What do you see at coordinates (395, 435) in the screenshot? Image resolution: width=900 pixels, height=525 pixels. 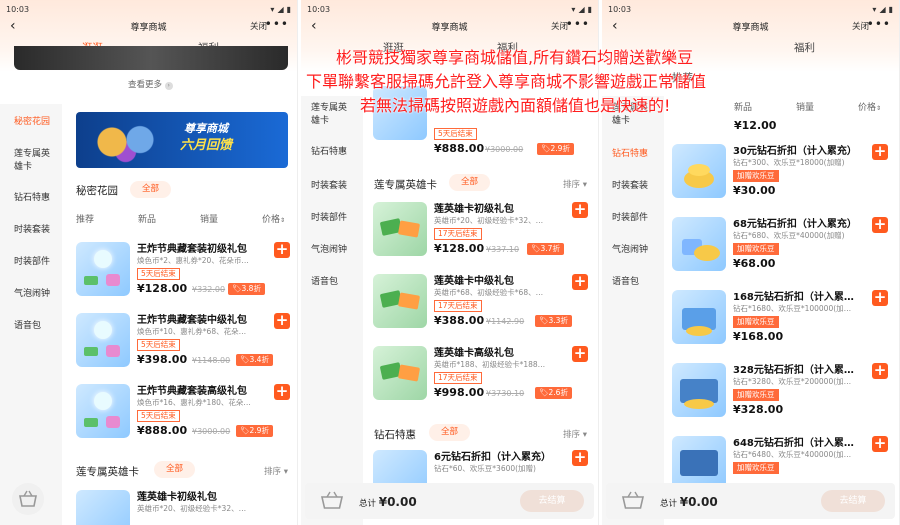 I see `section-title: 钻石特惠` at bounding box center [395, 435].